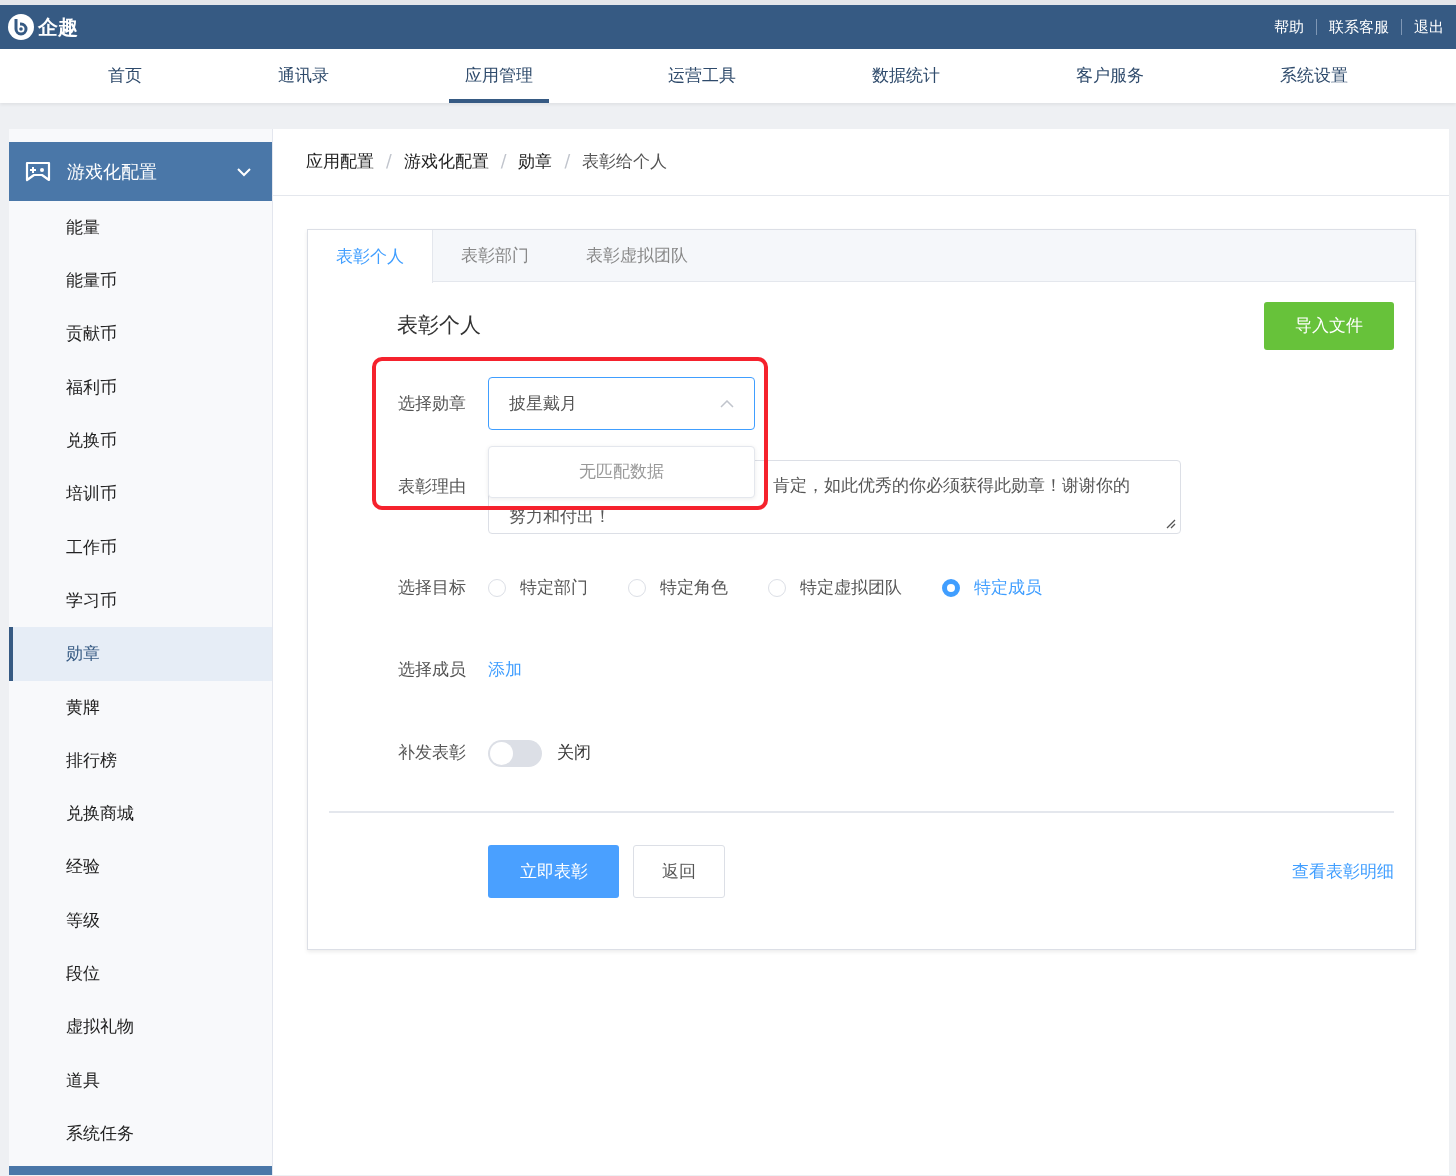  Describe the element at coordinates (432, 588) in the screenshot. I see `field-label: 选择目标` at that location.